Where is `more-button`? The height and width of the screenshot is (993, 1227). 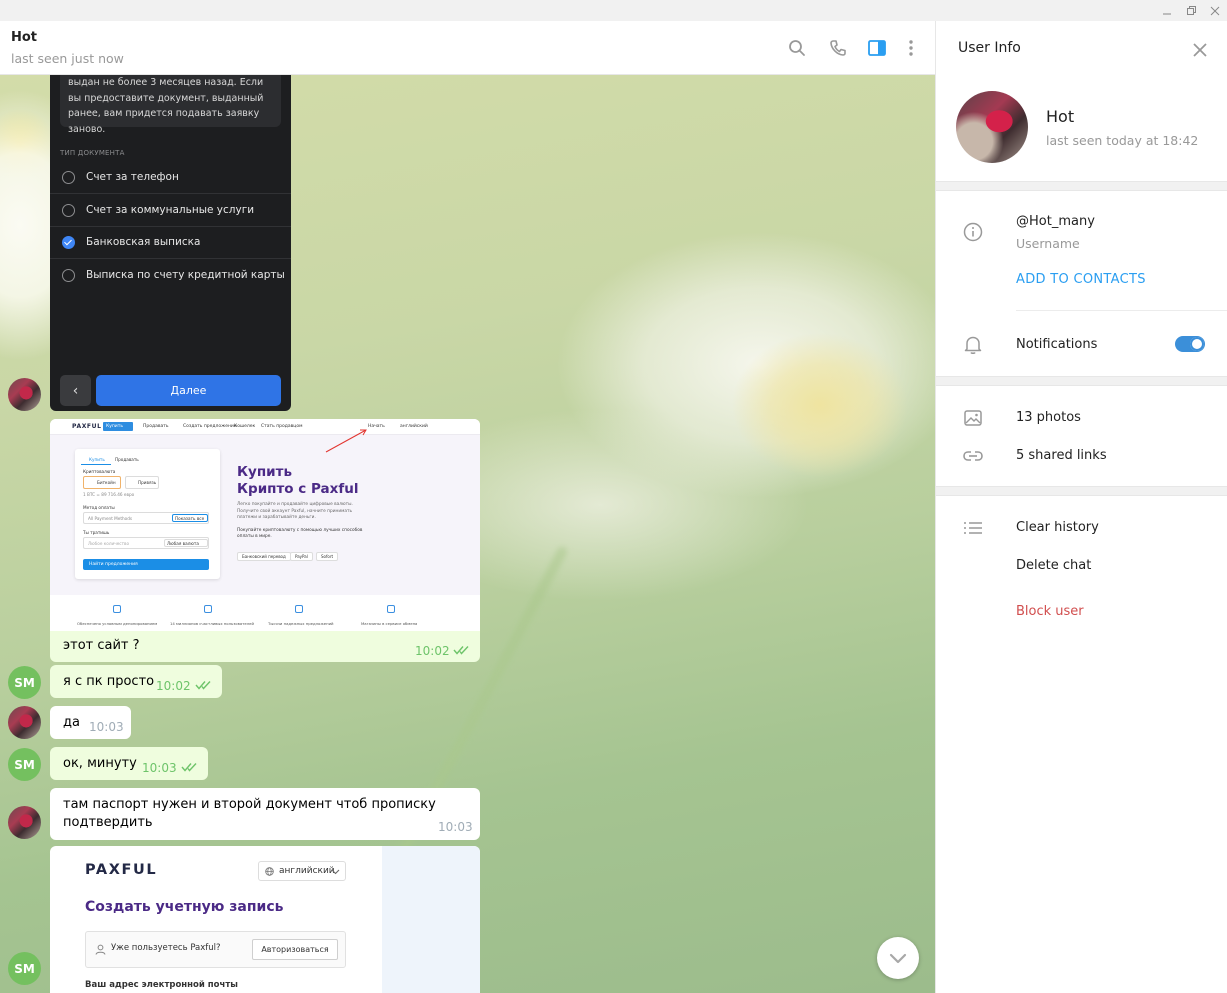 more-button is located at coordinates (911, 48).